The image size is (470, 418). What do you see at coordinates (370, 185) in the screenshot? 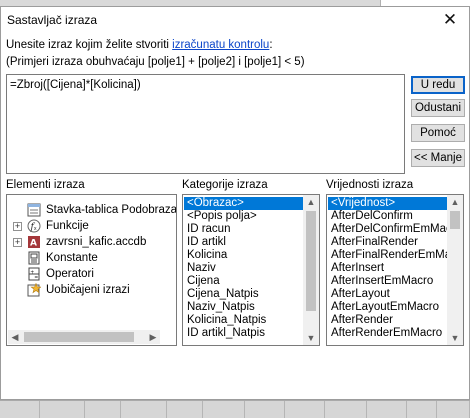
I see `values-label: Vrijednosti izraza` at bounding box center [370, 185].